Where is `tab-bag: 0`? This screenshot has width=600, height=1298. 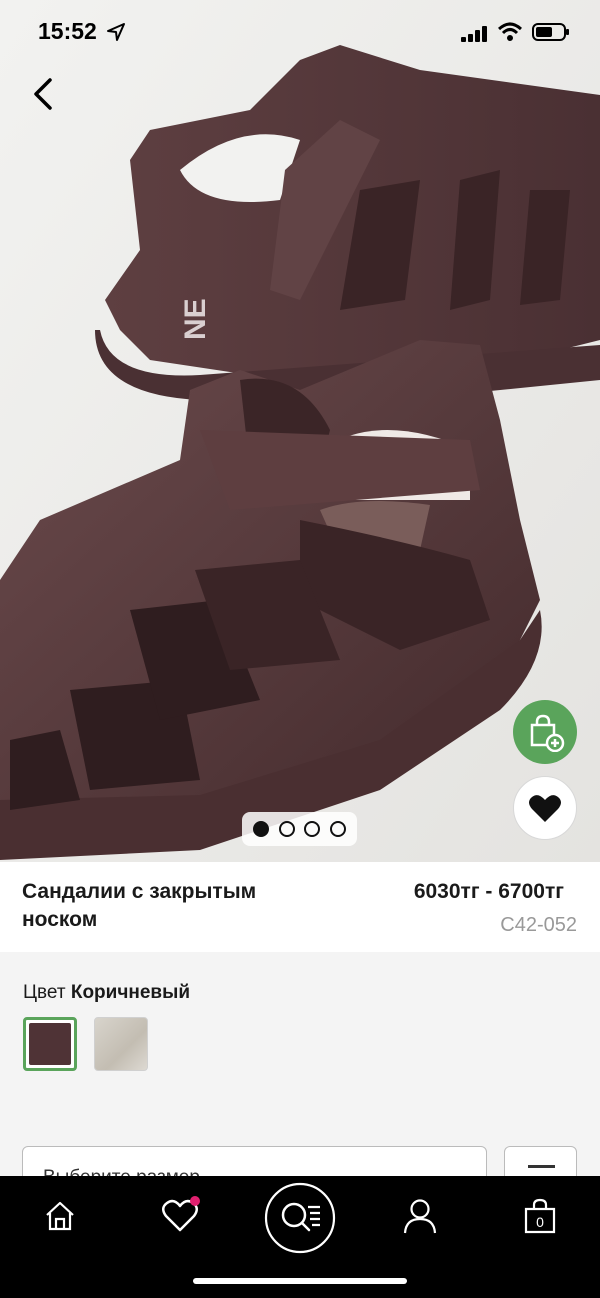
tab-bag: 0 is located at coordinates (540, 1216).